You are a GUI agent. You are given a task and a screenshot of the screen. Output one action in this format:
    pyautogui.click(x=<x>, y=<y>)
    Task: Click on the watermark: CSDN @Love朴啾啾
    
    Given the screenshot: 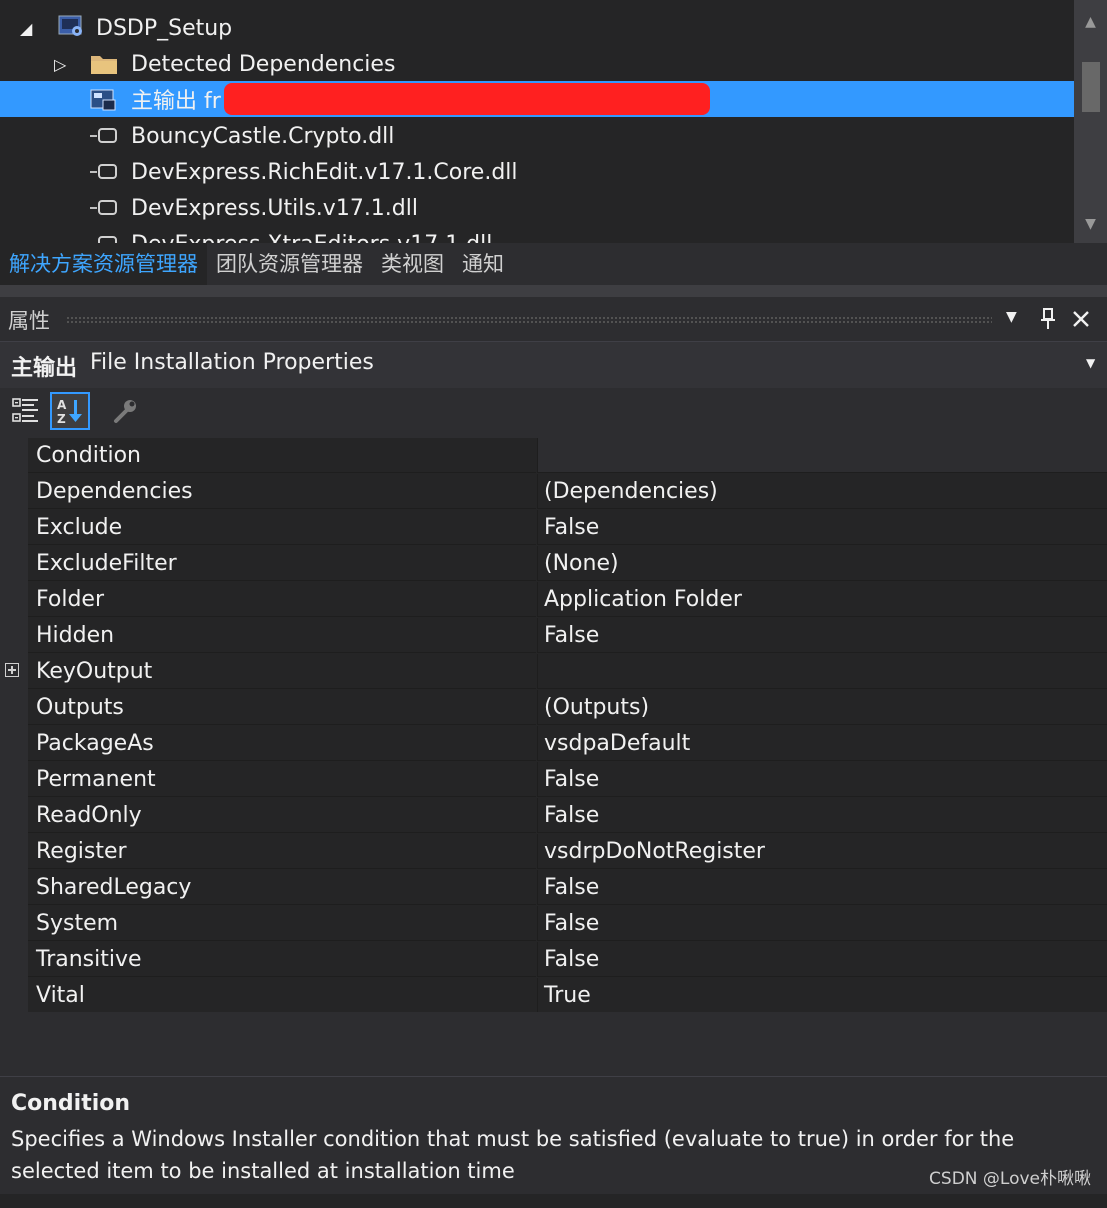 What is the action you would take?
    pyautogui.click(x=1010, y=1179)
    